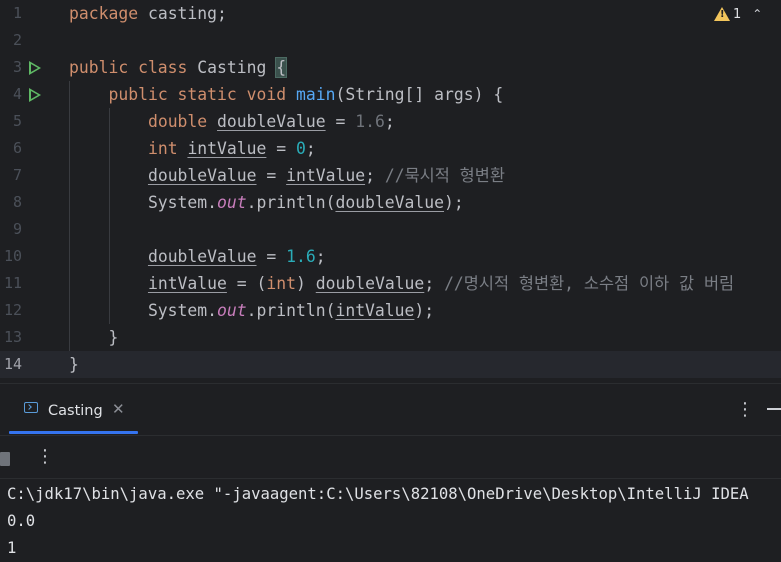  Describe the element at coordinates (774, 409) in the screenshot. I see `minimize-icon` at that location.